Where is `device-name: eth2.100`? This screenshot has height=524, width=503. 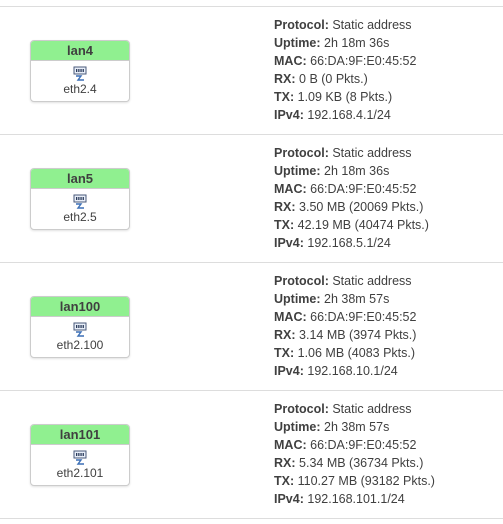 device-name: eth2.100 is located at coordinates (80, 345).